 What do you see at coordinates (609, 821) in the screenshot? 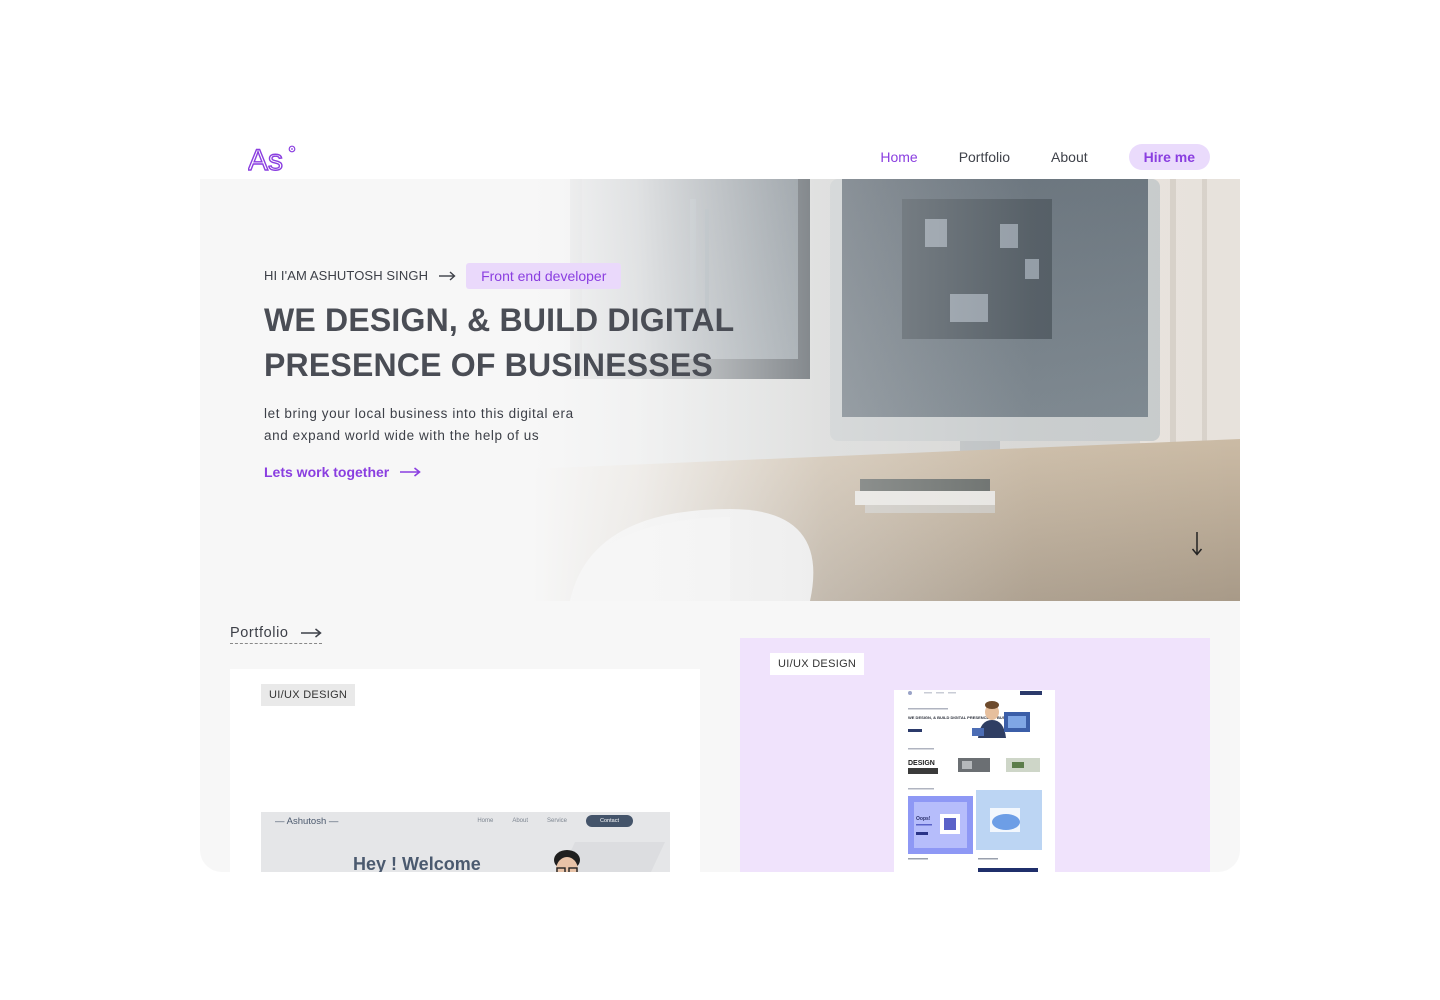
I see `preview-contact-button: Contact` at bounding box center [609, 821].